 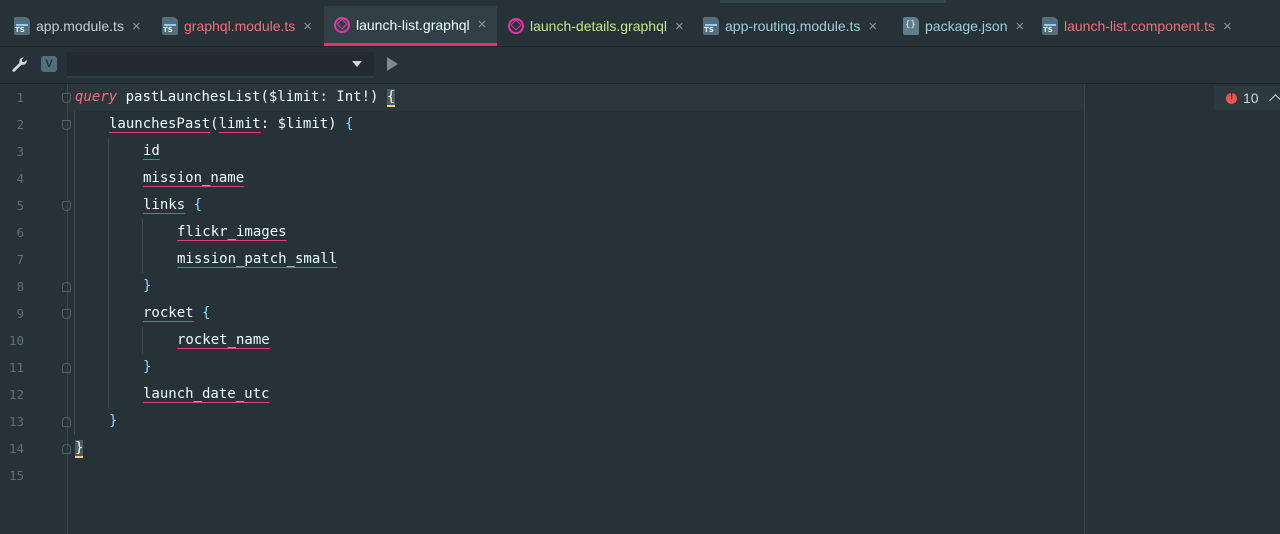 I want to click on field-launch-date-utc: launch_date_utc, so click(x=206, y=394).